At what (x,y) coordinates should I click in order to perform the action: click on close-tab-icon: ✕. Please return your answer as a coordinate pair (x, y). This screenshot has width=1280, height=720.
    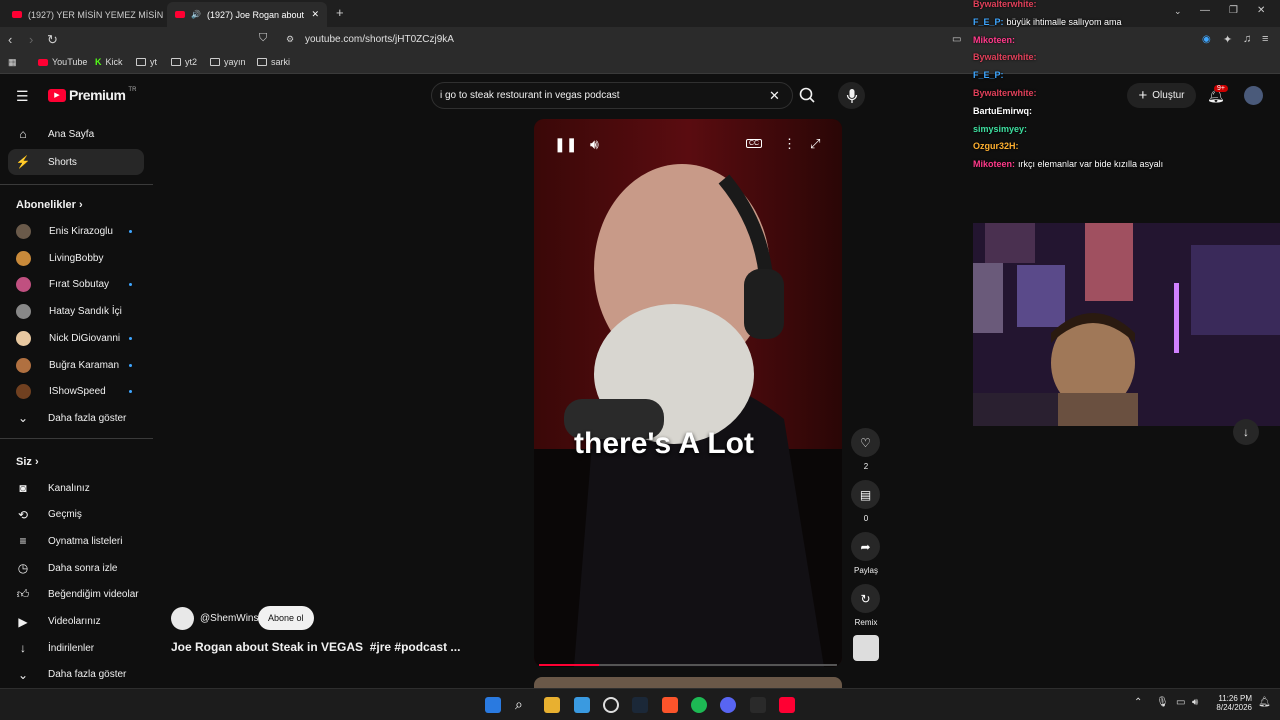
    Looking at the image, I should click on (315, 14).